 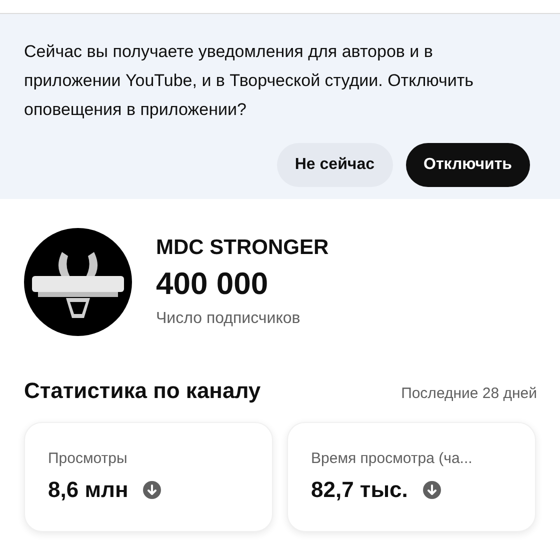 I want to click on stat-card: Время просмотра (ча... 82,7 тыс., so click(x=411, y=477).